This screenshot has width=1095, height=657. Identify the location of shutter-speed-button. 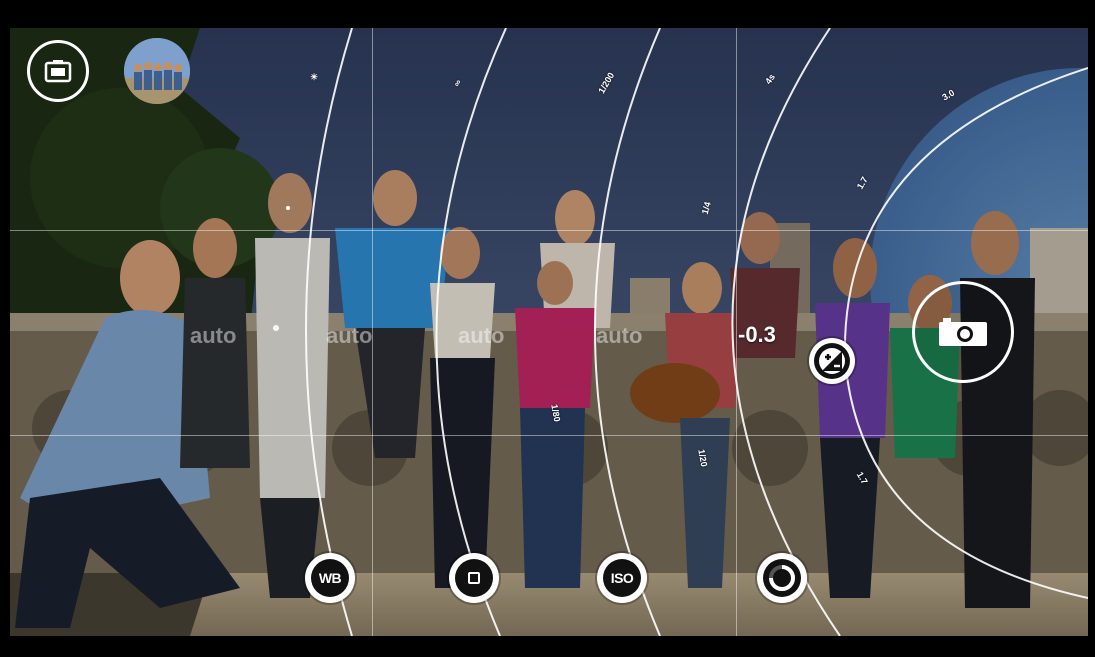
(782, 578).